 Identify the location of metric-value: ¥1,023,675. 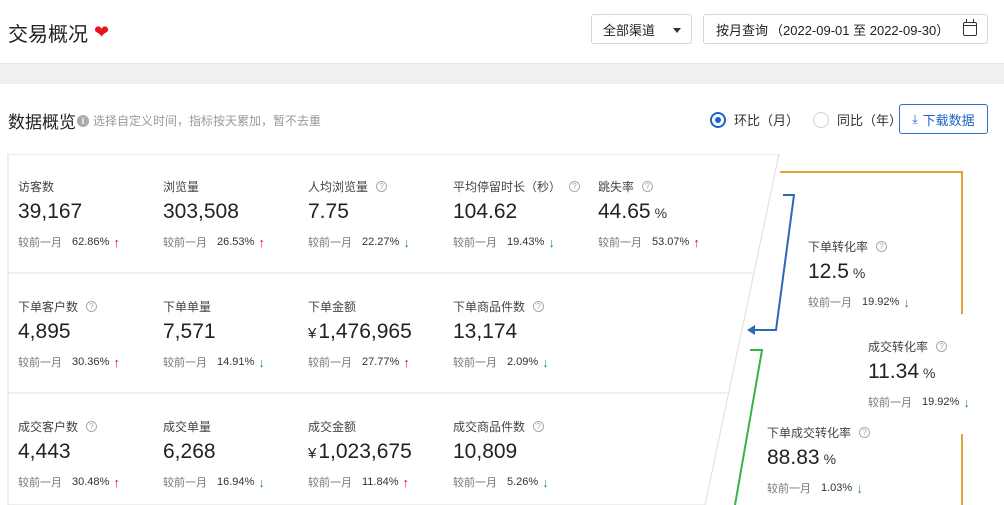
(378, 453).